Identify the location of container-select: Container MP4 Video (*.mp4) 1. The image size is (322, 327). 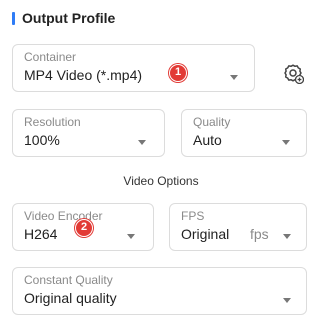
(133, 68).